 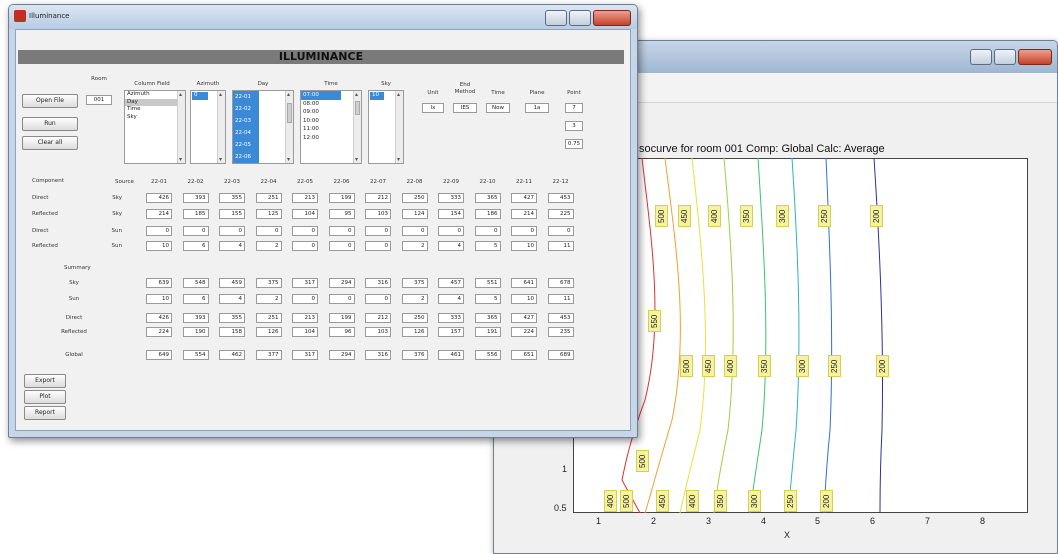 What do you see at coordinates (155, 110) in the screenshot?
I see `list-item: Time` at bounding box center [155, 110].